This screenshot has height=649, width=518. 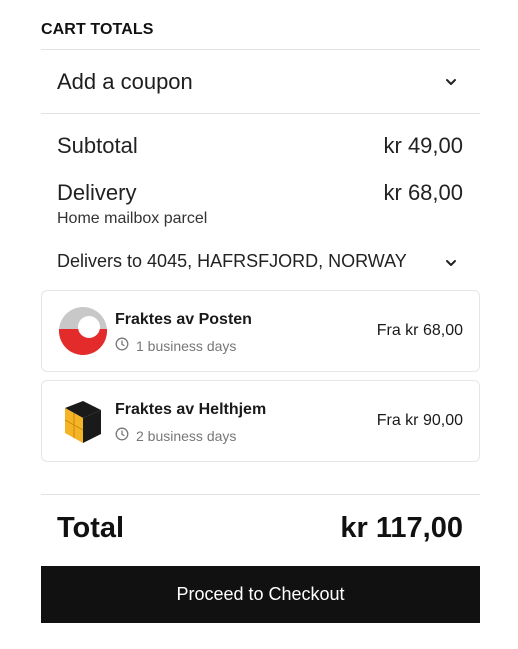 I want to click on subtotal-label: Subtotal, so click(x=97, y=145).